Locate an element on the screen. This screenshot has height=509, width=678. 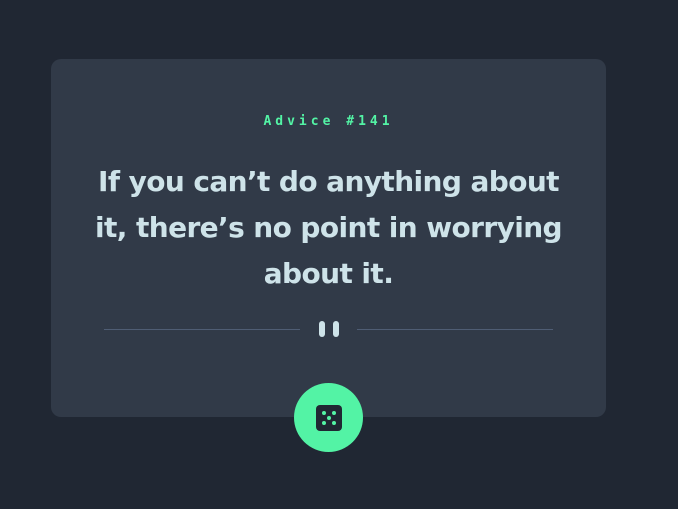
divider is located at coordinates (328, 330).